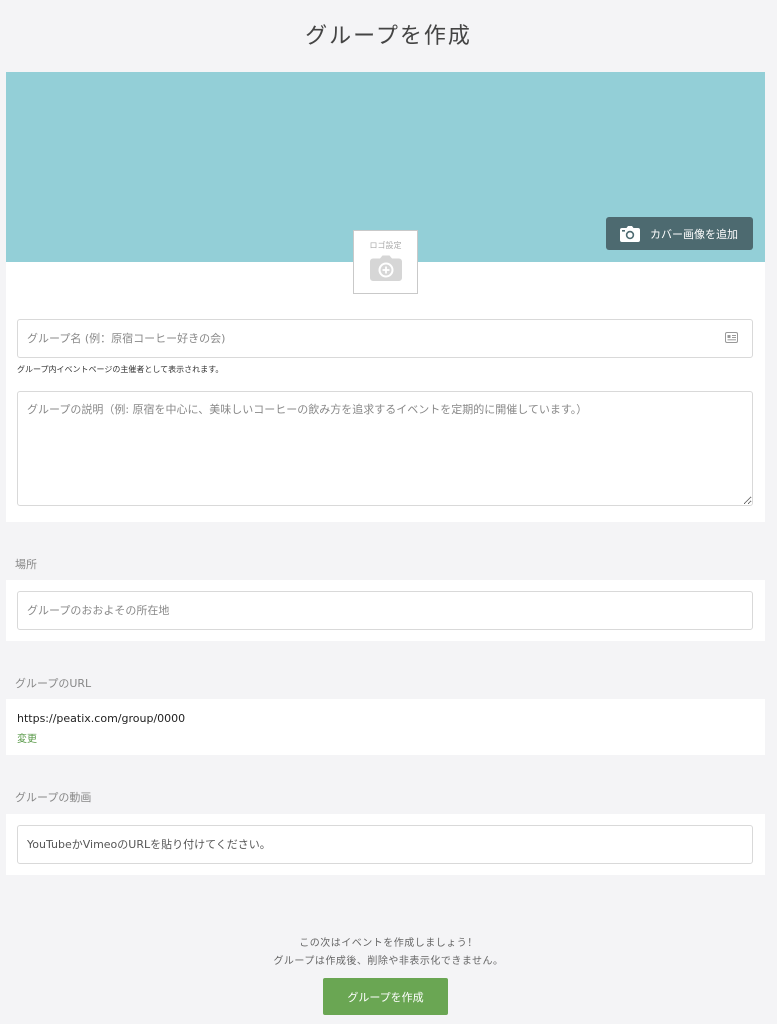  I want to click on footer-note-line2: グループは作成後、削除や非表示化できません。, so click(388, 961).